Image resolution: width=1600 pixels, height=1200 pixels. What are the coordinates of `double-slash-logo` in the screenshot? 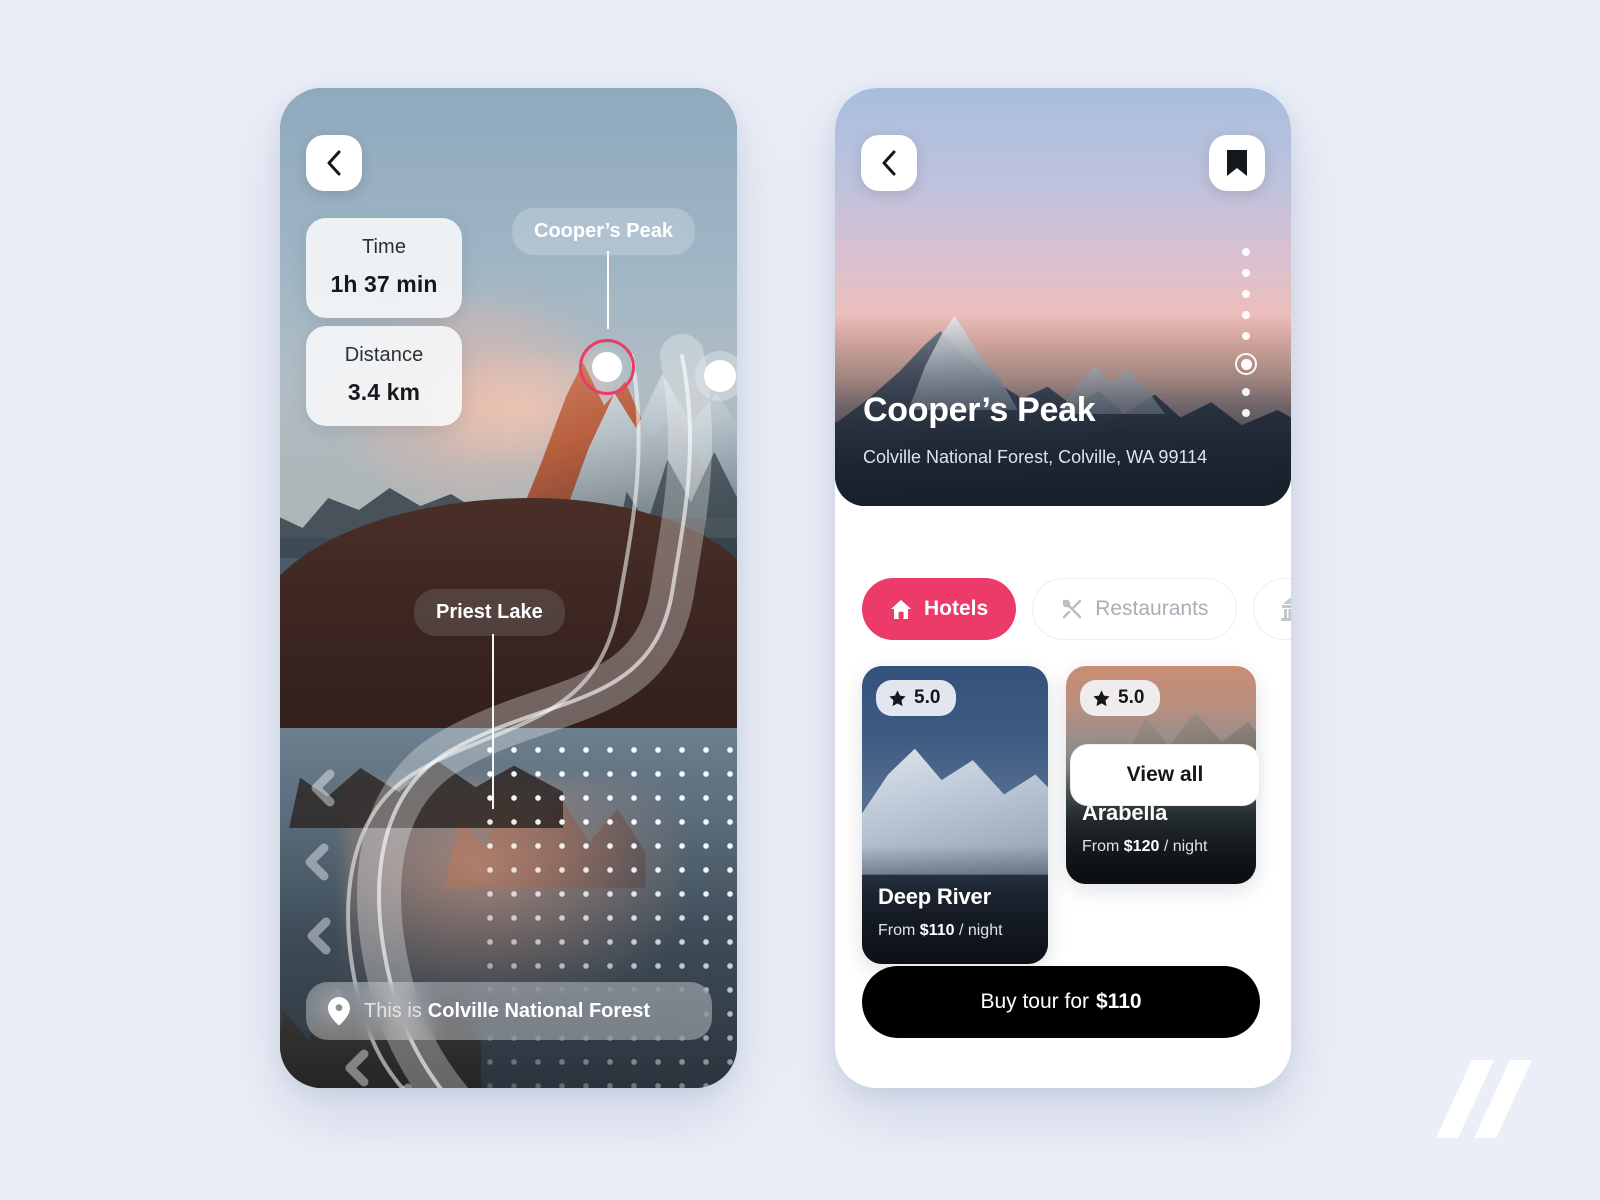 It's located at (1484, 1099).